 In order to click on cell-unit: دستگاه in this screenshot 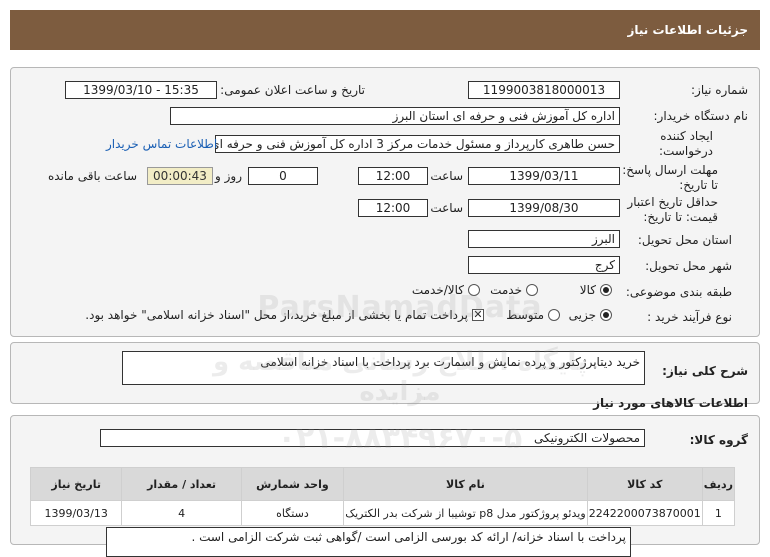, I will do `click(292, 513)`.